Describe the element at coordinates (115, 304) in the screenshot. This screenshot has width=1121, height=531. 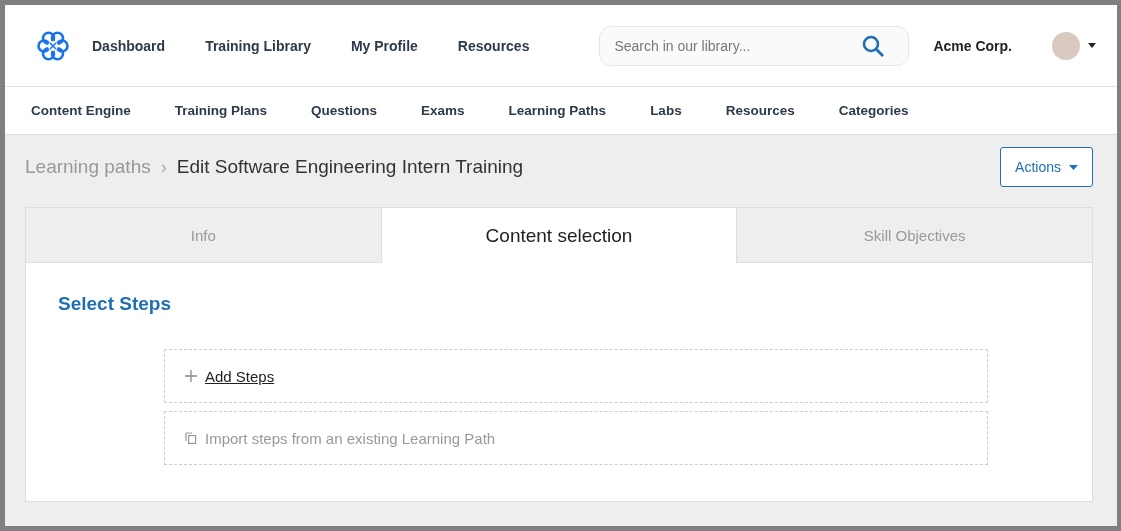
I see `section-title: Select Steps` at that location.